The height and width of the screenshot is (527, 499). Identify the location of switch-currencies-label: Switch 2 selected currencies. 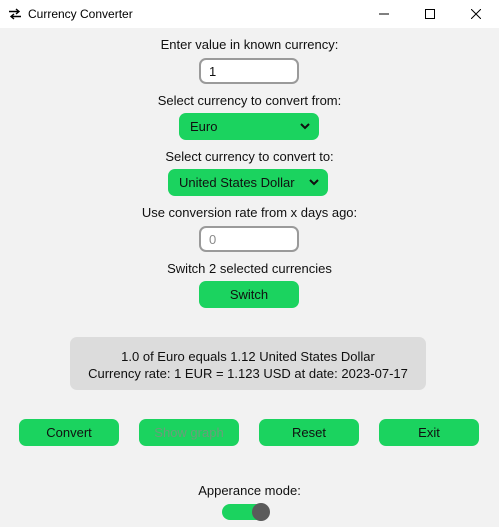
(249, 268).